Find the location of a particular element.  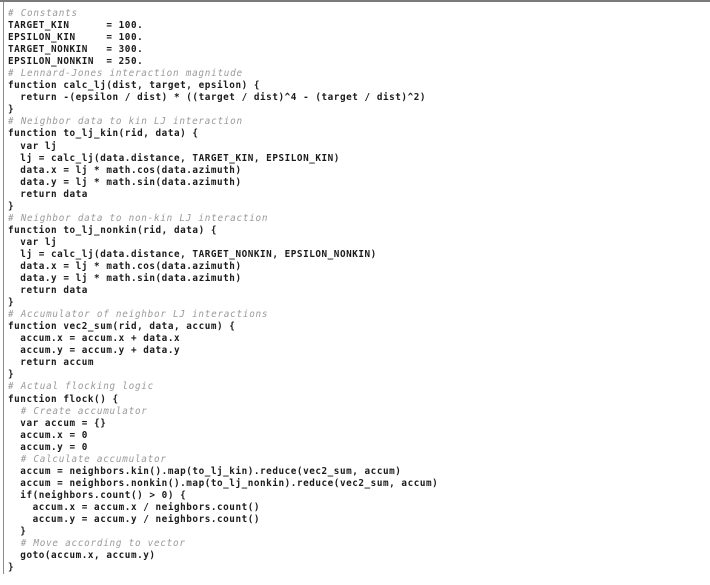

code-line: EPSILON_NONKIN = 250. is located at coordinates (76, 62).